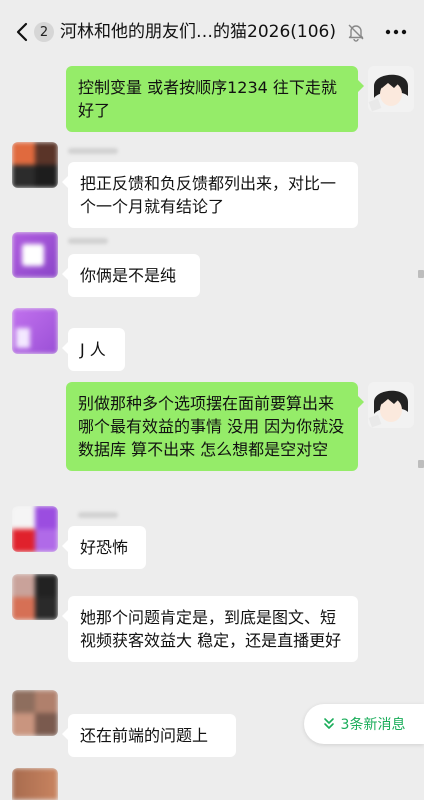 This screenshot has height=800, width=424. I want to click on chat-header: 2 河林和他的朋友们…的猫2026(106), so click(212, 32).